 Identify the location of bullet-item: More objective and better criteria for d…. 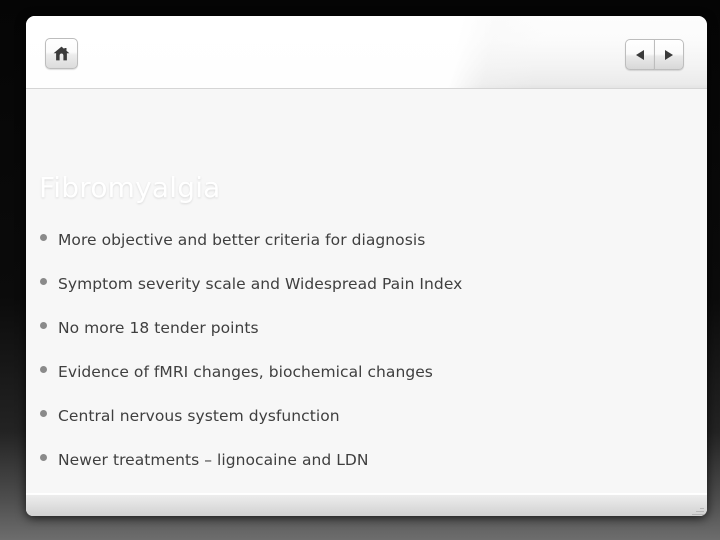
(366, 253).